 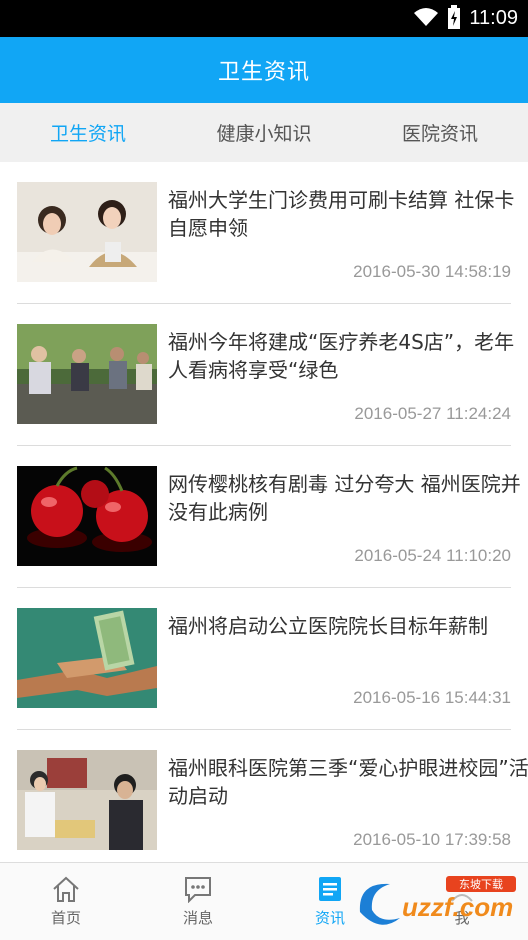 I want to click on news-headline: 福州眼科医院第三季“爱心护眼进校园”活动启动, so click(x=348, y=782).